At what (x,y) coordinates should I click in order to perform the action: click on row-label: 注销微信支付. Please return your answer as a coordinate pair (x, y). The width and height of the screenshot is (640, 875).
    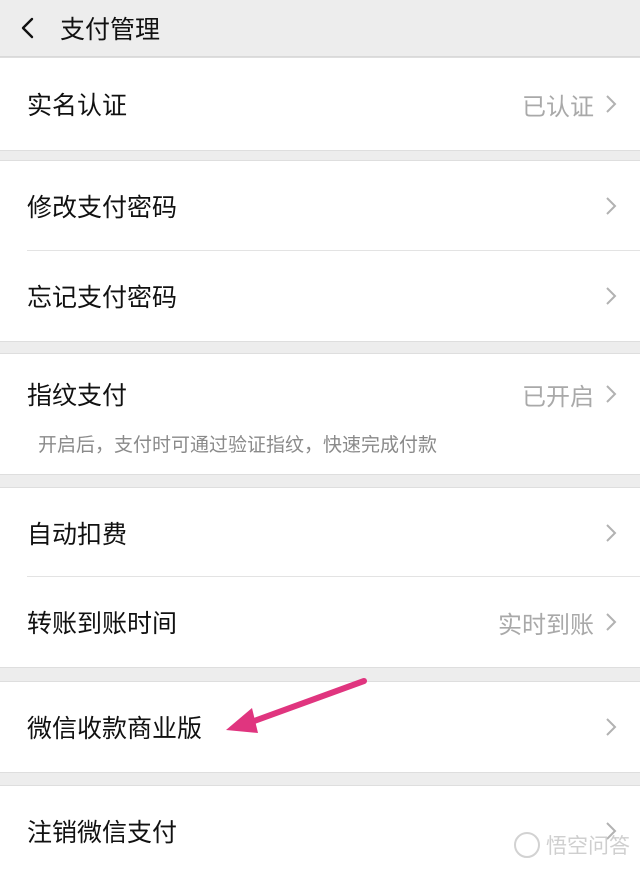
    Looking at the image, I should click on (102, 832).